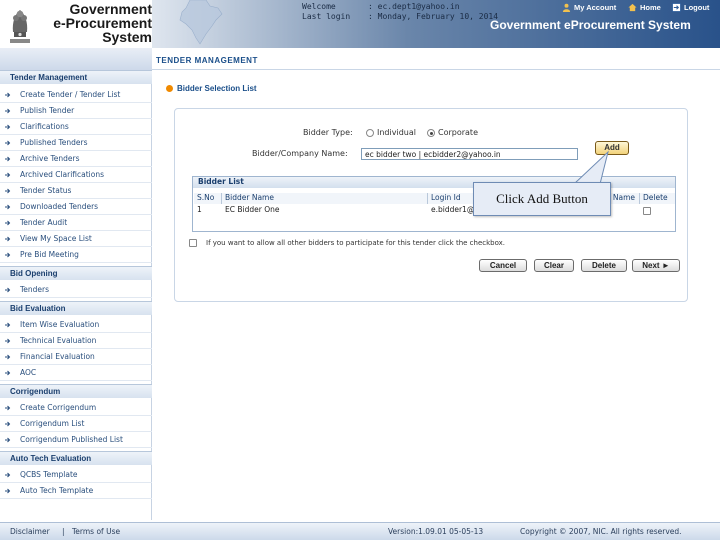  Describe the element at coordinates (76, 475) in the screenshot. I see `sidebar-item-qcbs-template: QCBS Template` at that location.